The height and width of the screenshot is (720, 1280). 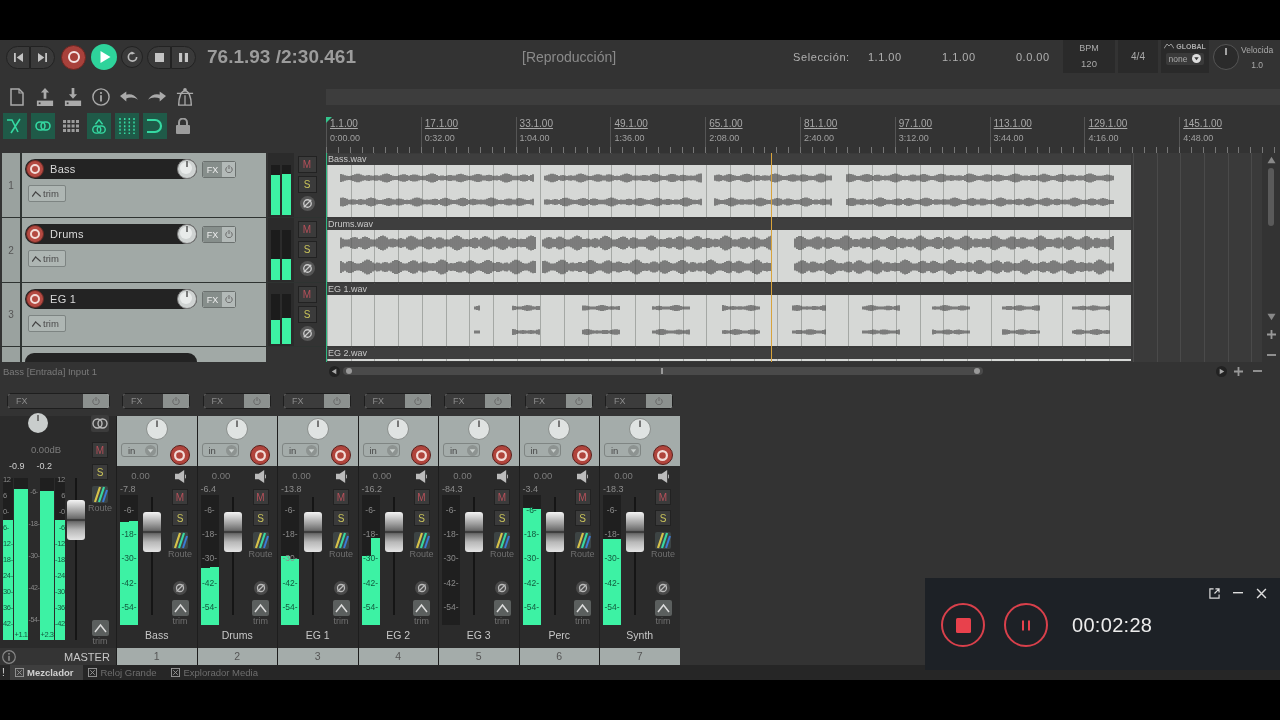 What do you see at coordinates (1138, 56) in the screenshot?
I see `time-signature: 4/4` at bounding box center [1138, 56].